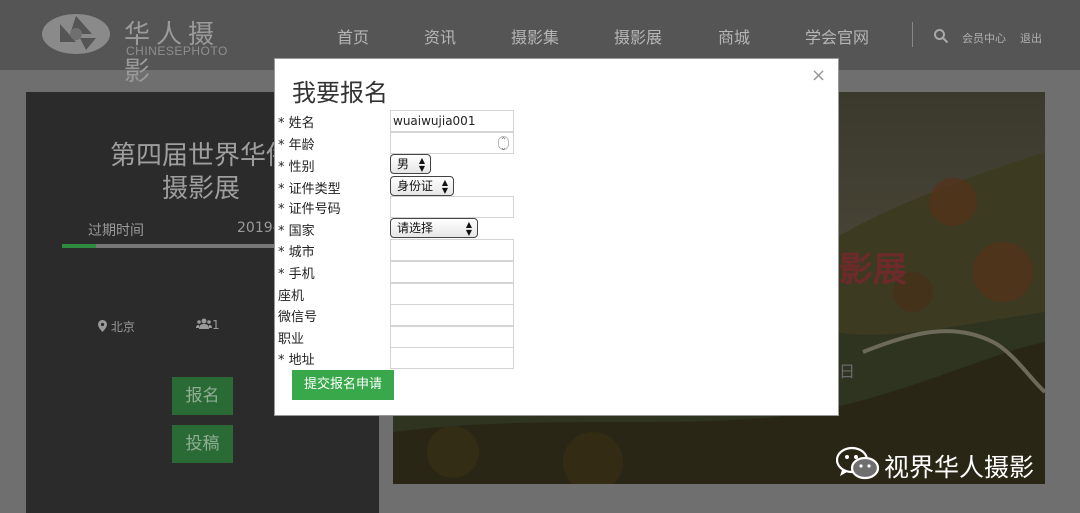 The width and height of the screenshot is (1080, 513). I want to click on form-label-mobile: * 手机, so click(296, 274).